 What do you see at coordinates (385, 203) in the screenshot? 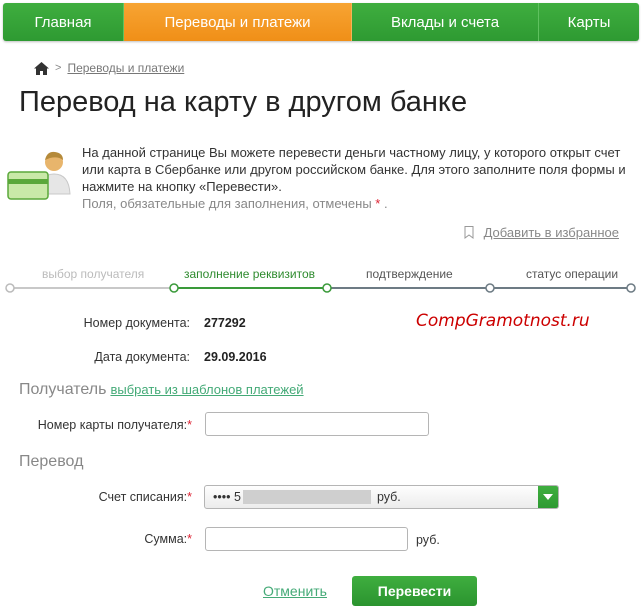
I see `required-note-end: .` at bounding box center [385, 203].